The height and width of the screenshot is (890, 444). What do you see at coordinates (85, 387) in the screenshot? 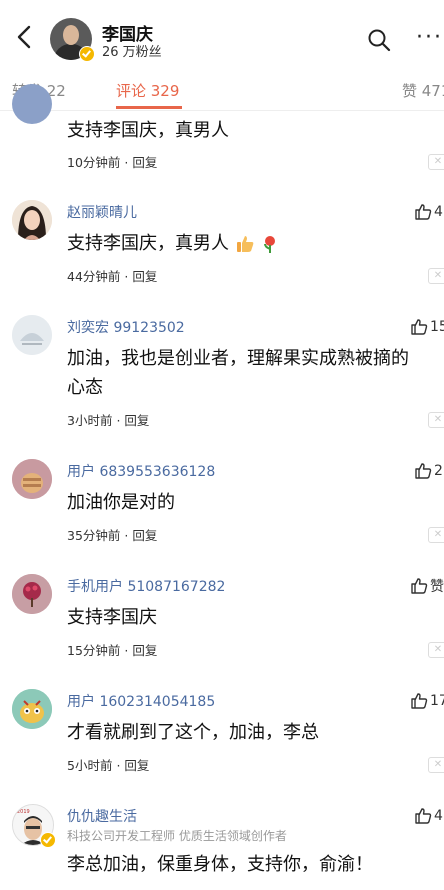
I see `comment-text-line: 心态` at bounding box center [85, 387].